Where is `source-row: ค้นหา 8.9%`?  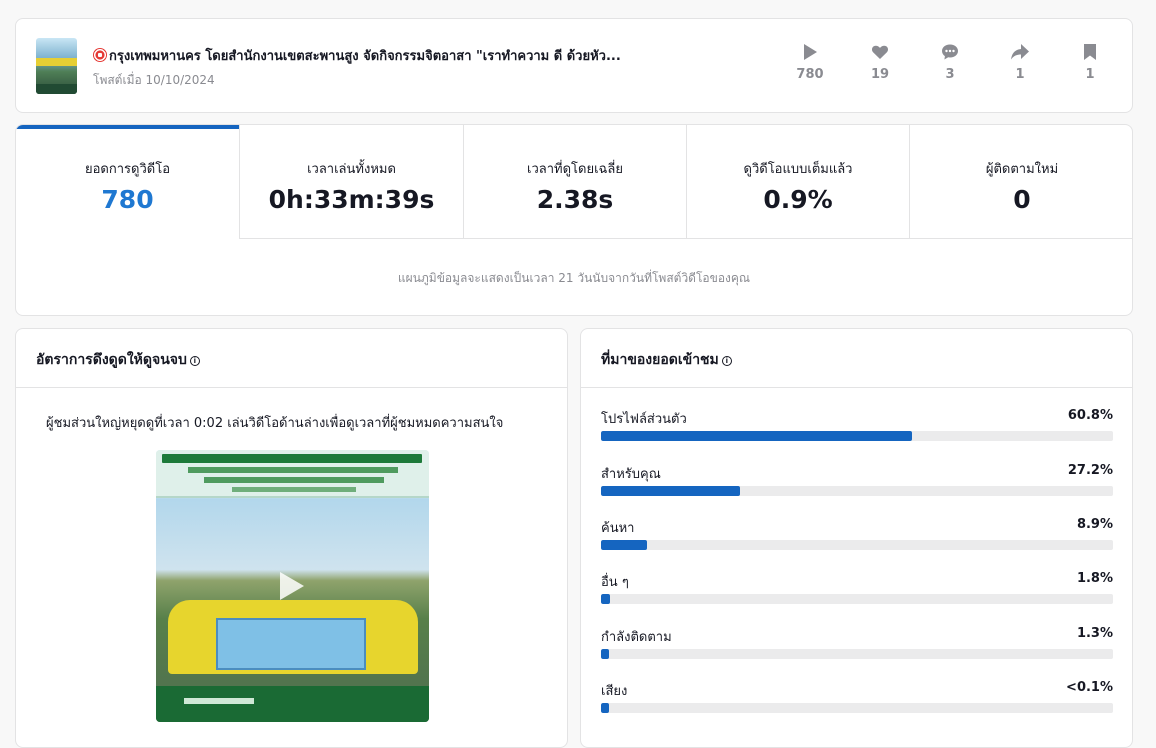
source-row: ค้นหา 8.9% is located at coordinates (857, 541).